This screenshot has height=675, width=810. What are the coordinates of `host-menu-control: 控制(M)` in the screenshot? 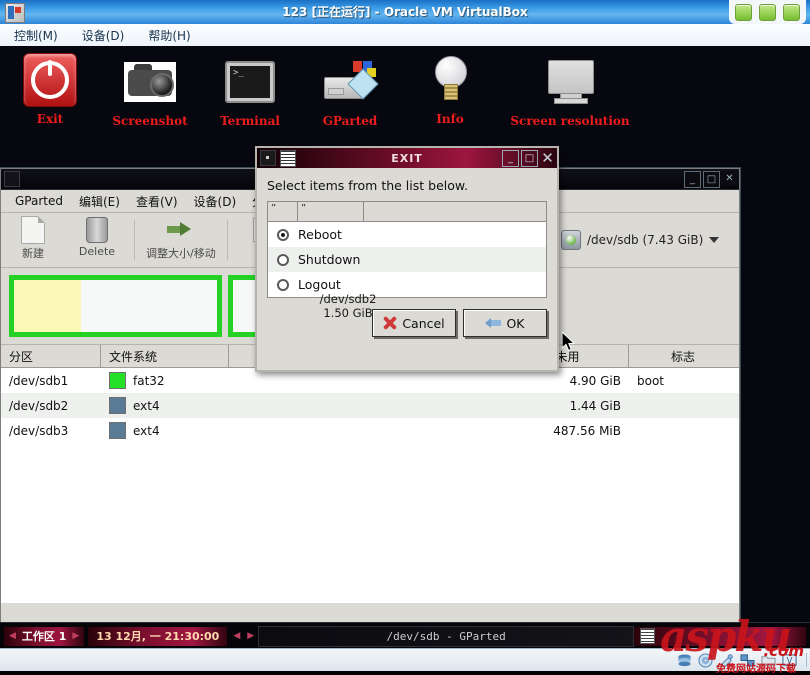 It's located at (36, 35).